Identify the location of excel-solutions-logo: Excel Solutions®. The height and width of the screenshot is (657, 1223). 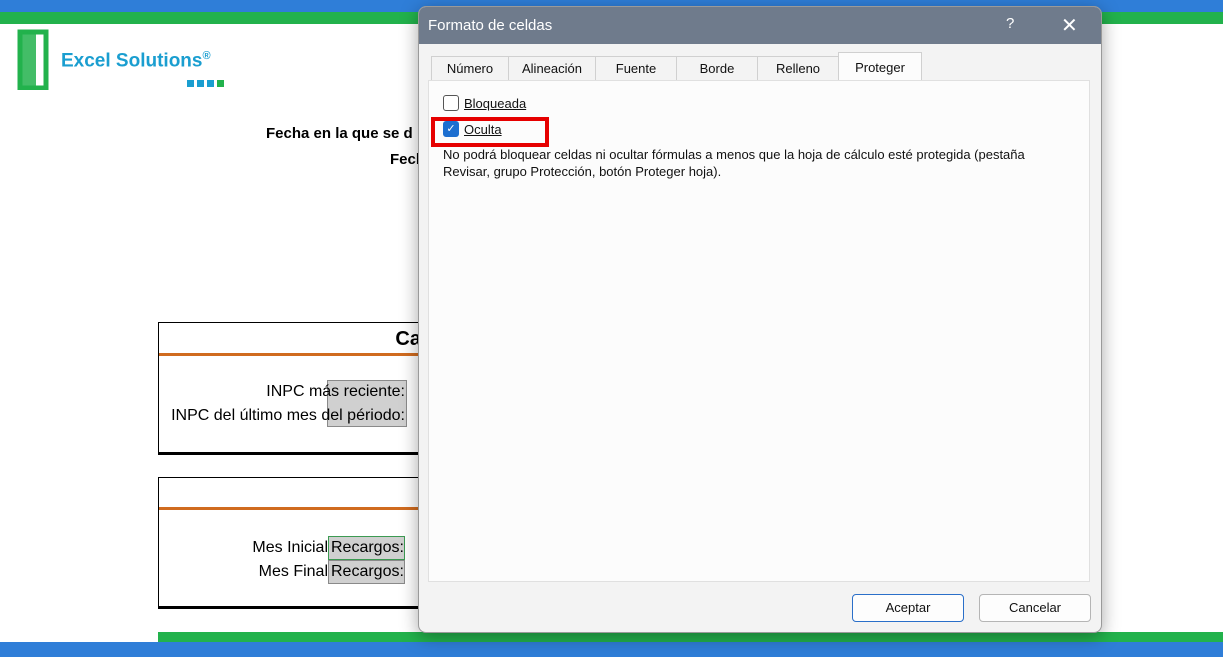
(131, 60).